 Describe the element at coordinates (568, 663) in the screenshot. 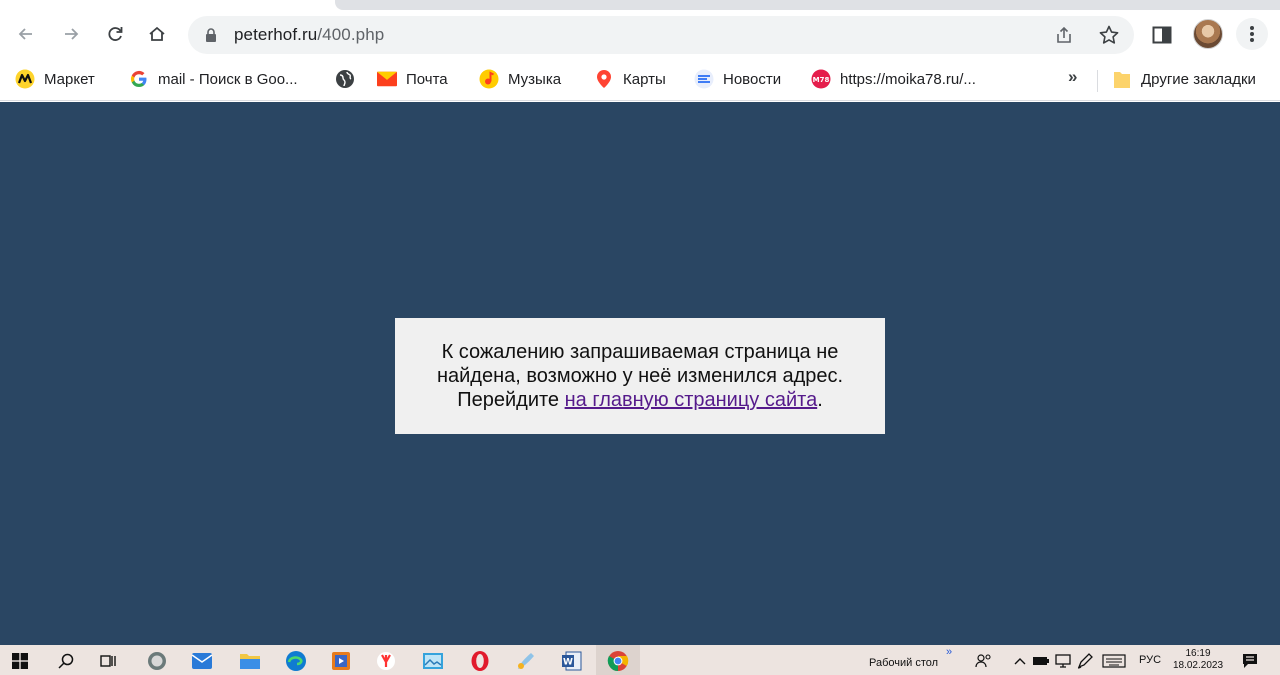

I see `svg-text: W` at that location.